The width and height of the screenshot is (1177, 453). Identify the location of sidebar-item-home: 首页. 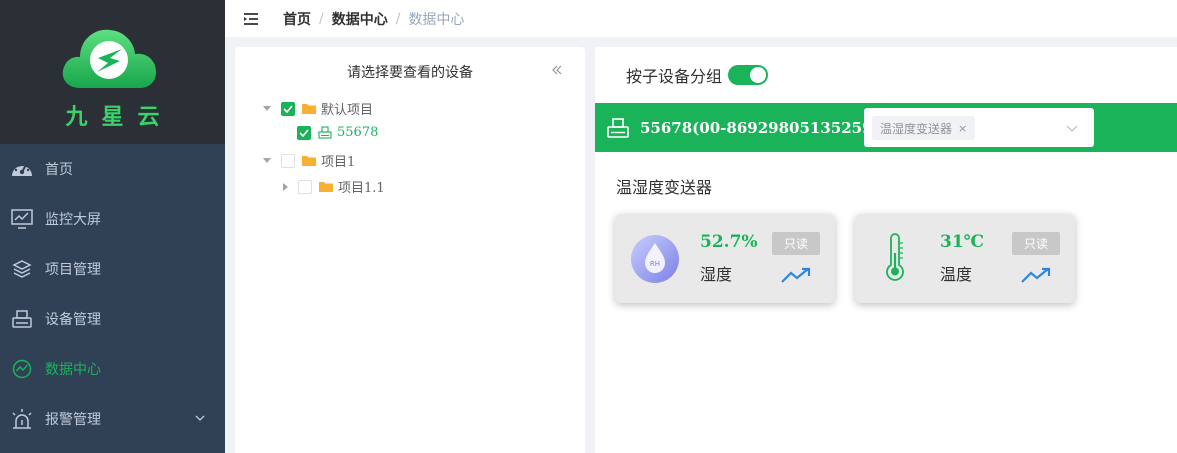
(112, 169).